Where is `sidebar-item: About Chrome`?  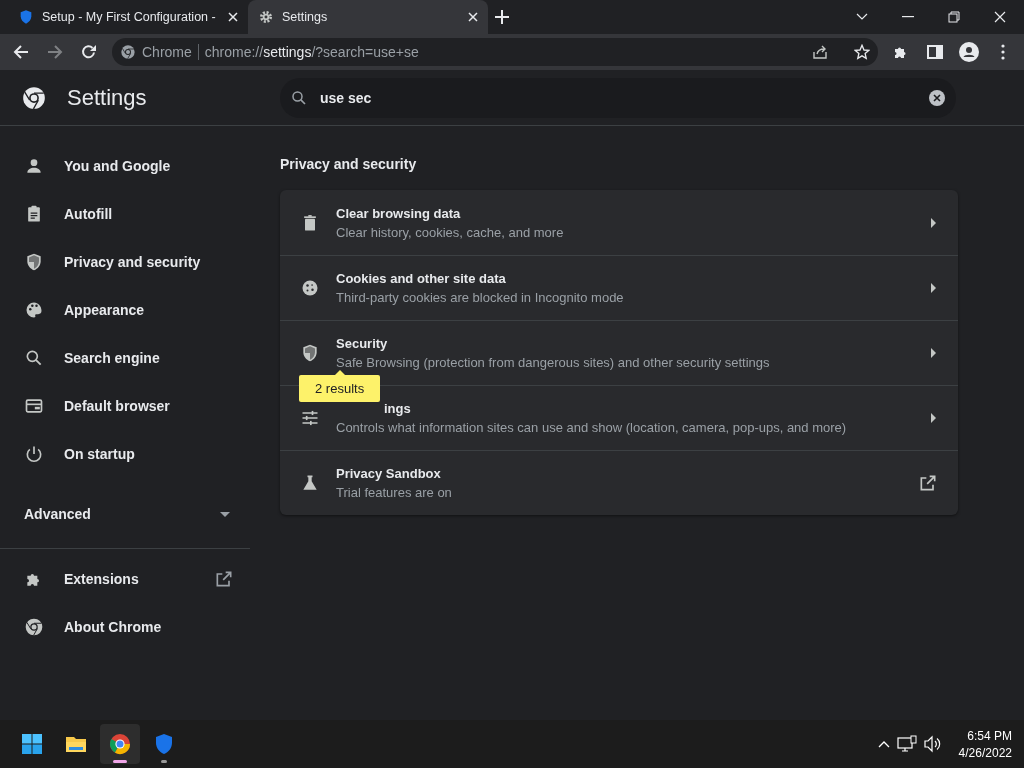
sidebar-item: About Chrome is located at coordinates (125, 627).